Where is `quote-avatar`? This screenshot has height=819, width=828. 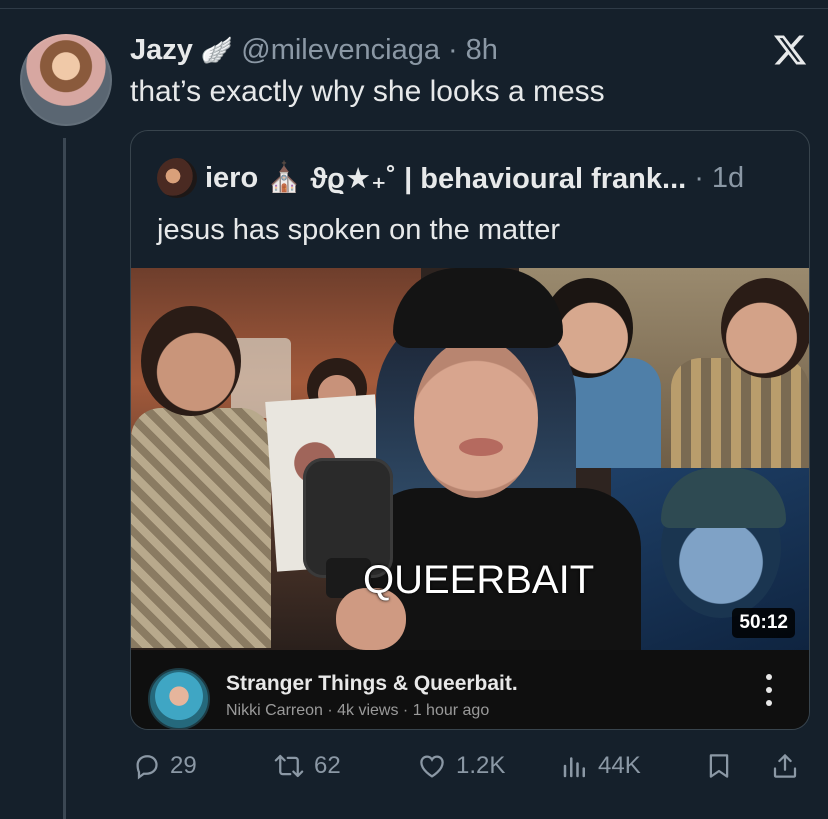 quote-avatar is located at coordinates (177, 178).